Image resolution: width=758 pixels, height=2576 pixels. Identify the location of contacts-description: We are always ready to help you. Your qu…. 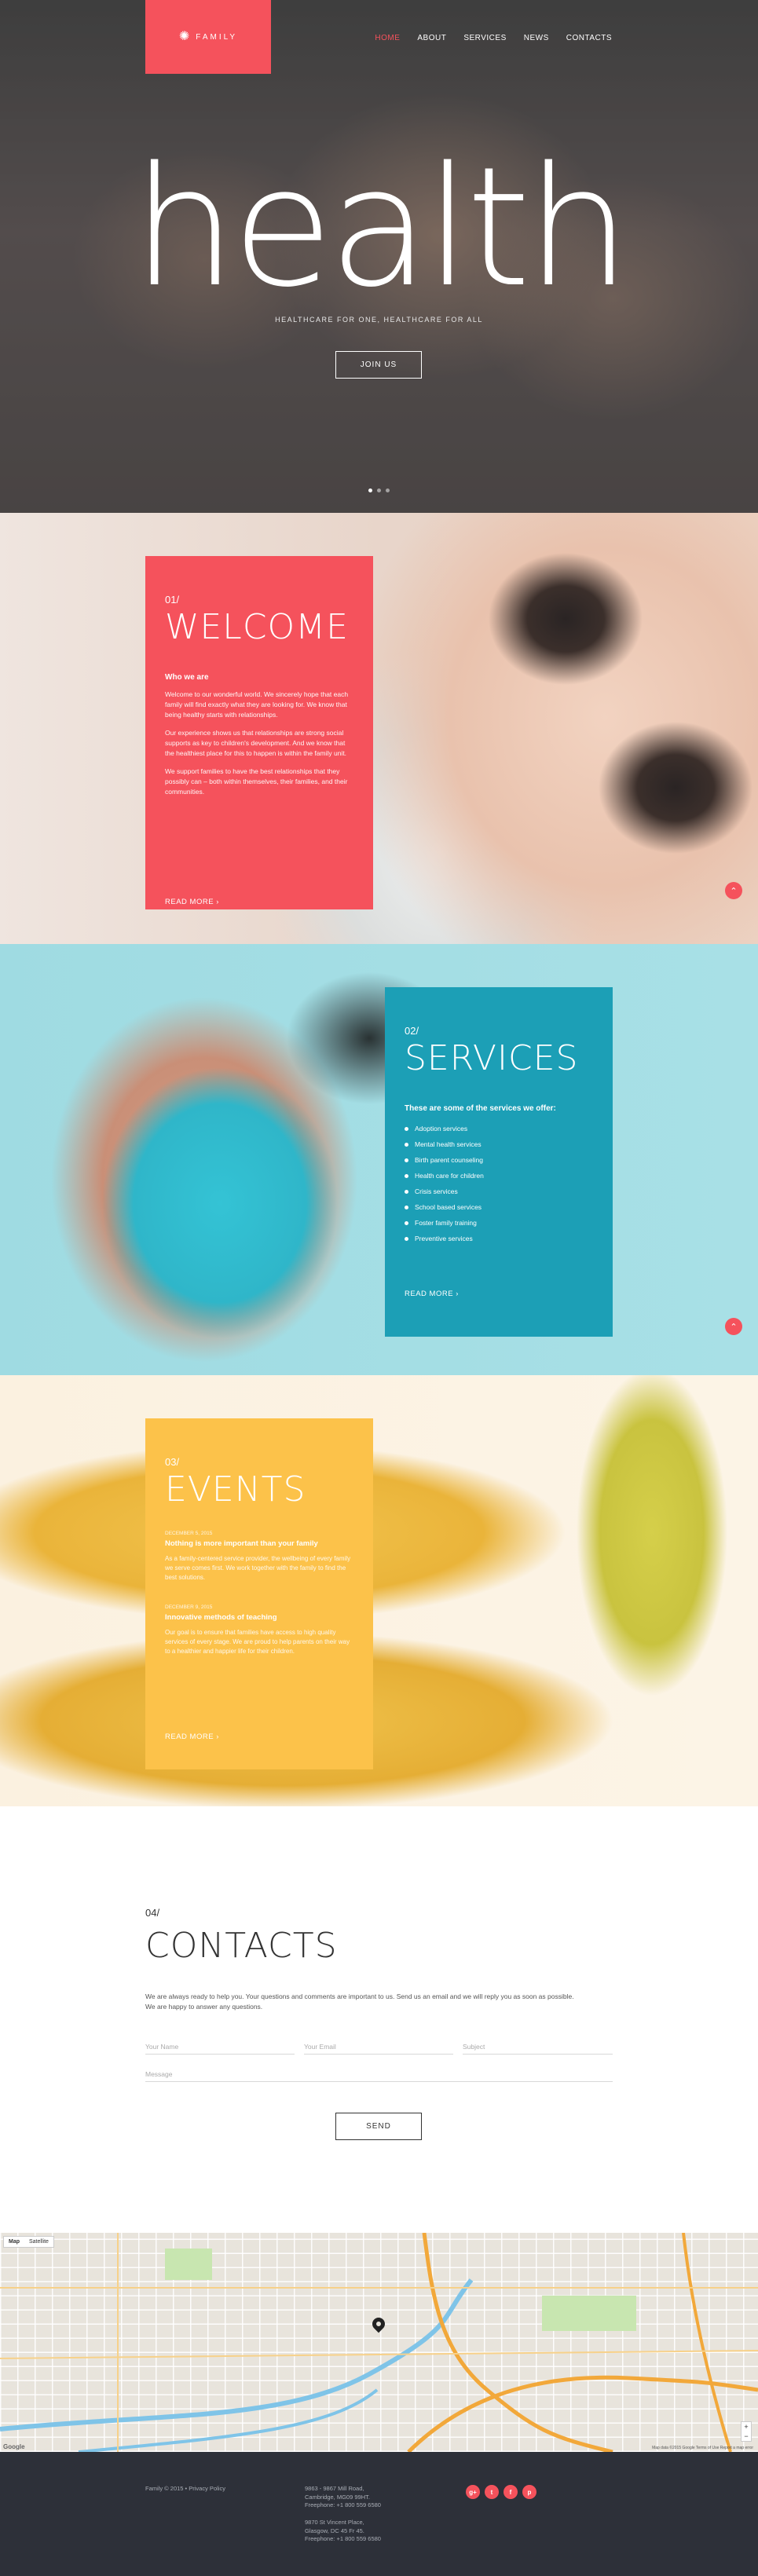
(365, 2002).